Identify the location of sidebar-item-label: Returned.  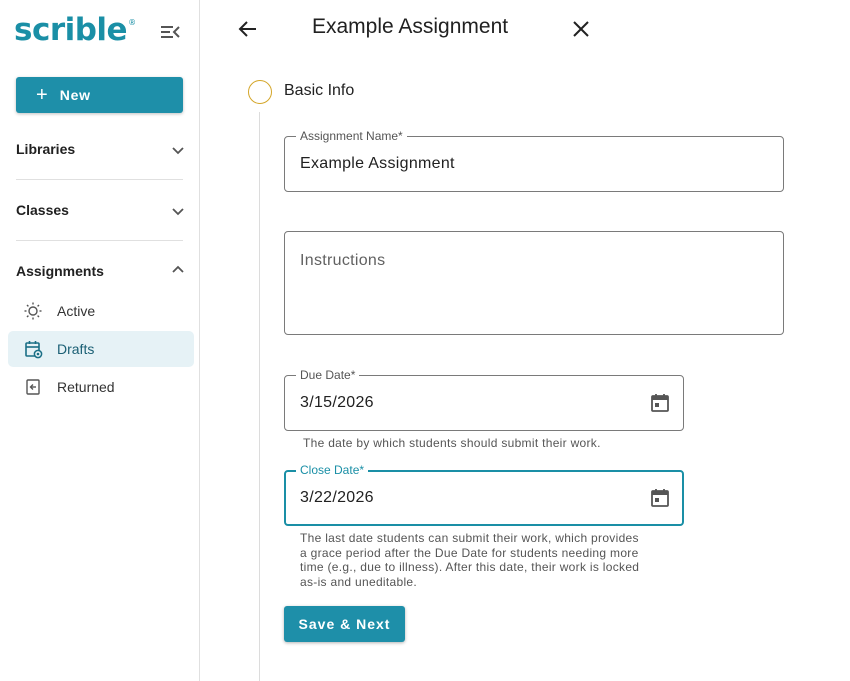
(86, 387).